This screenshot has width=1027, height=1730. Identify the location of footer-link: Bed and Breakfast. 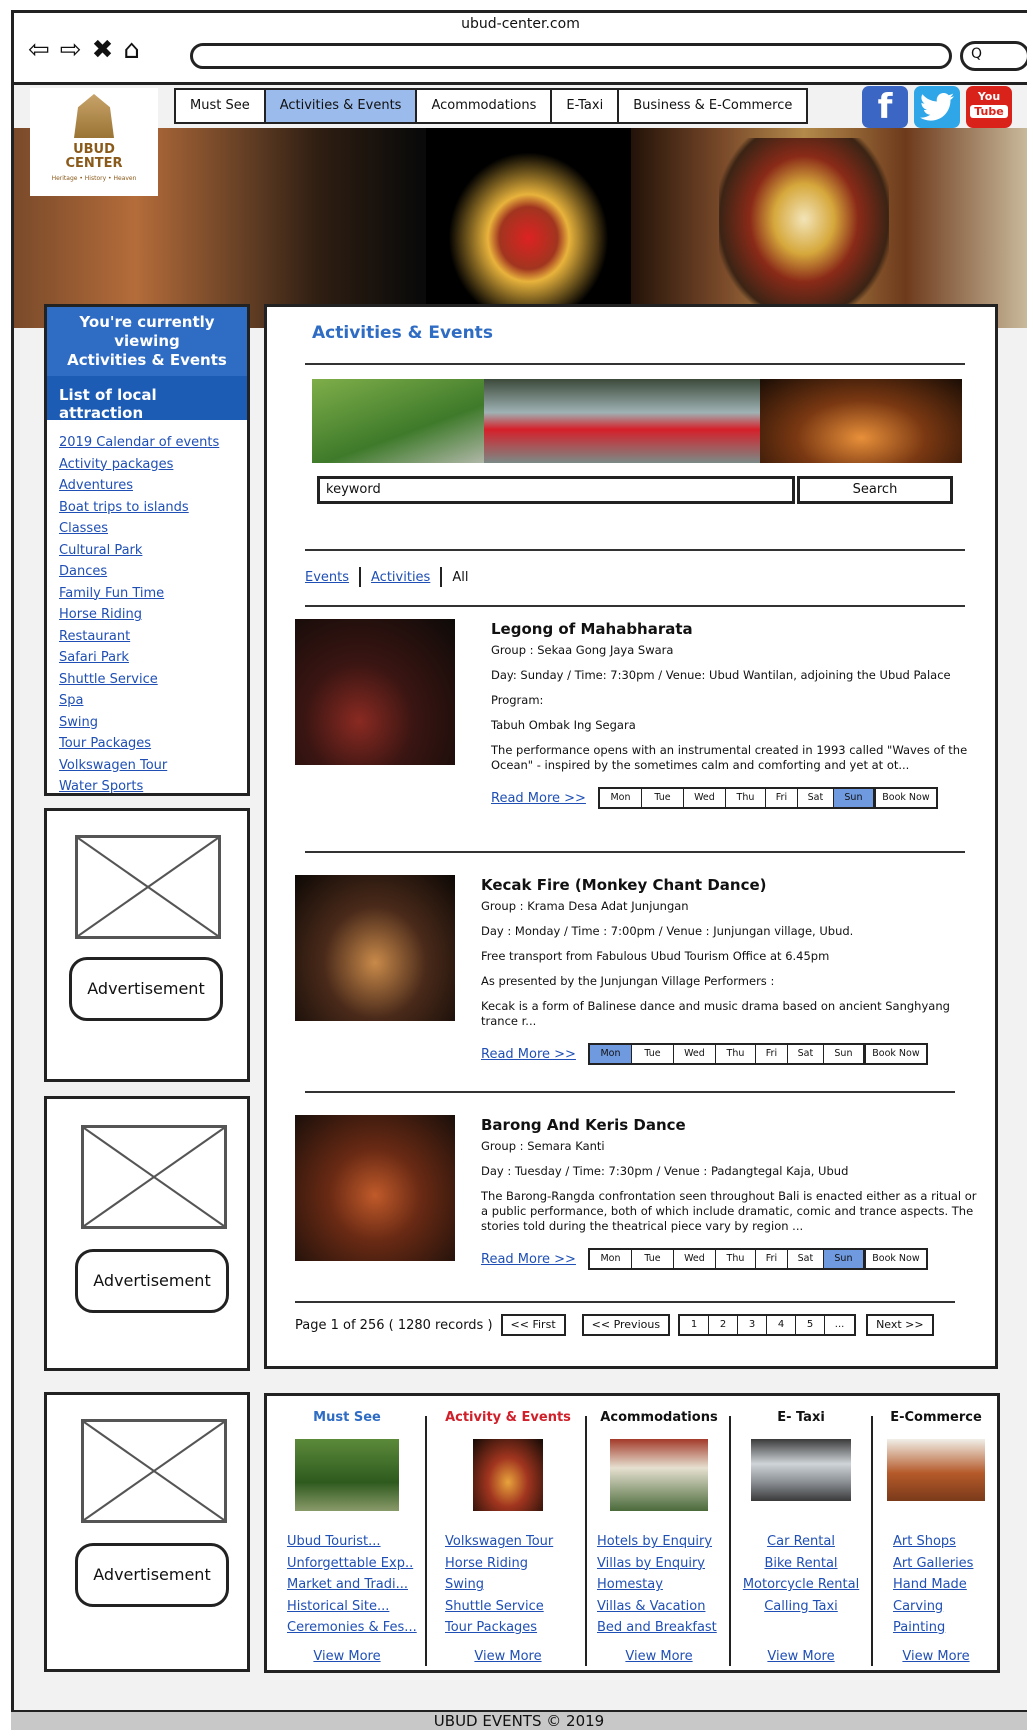
(663, 1628).